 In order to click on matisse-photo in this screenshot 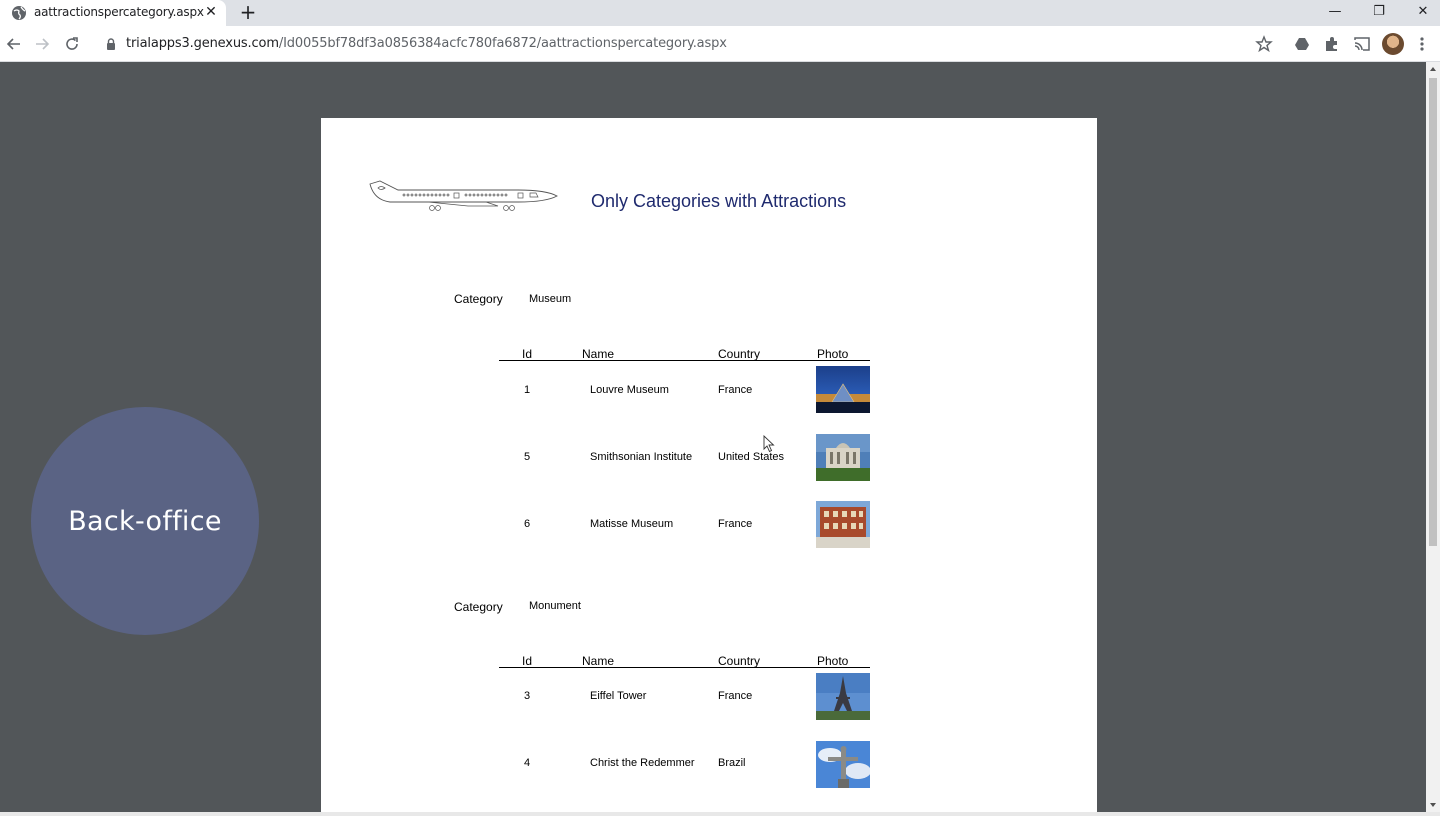, I will do `click(843, 524)`.